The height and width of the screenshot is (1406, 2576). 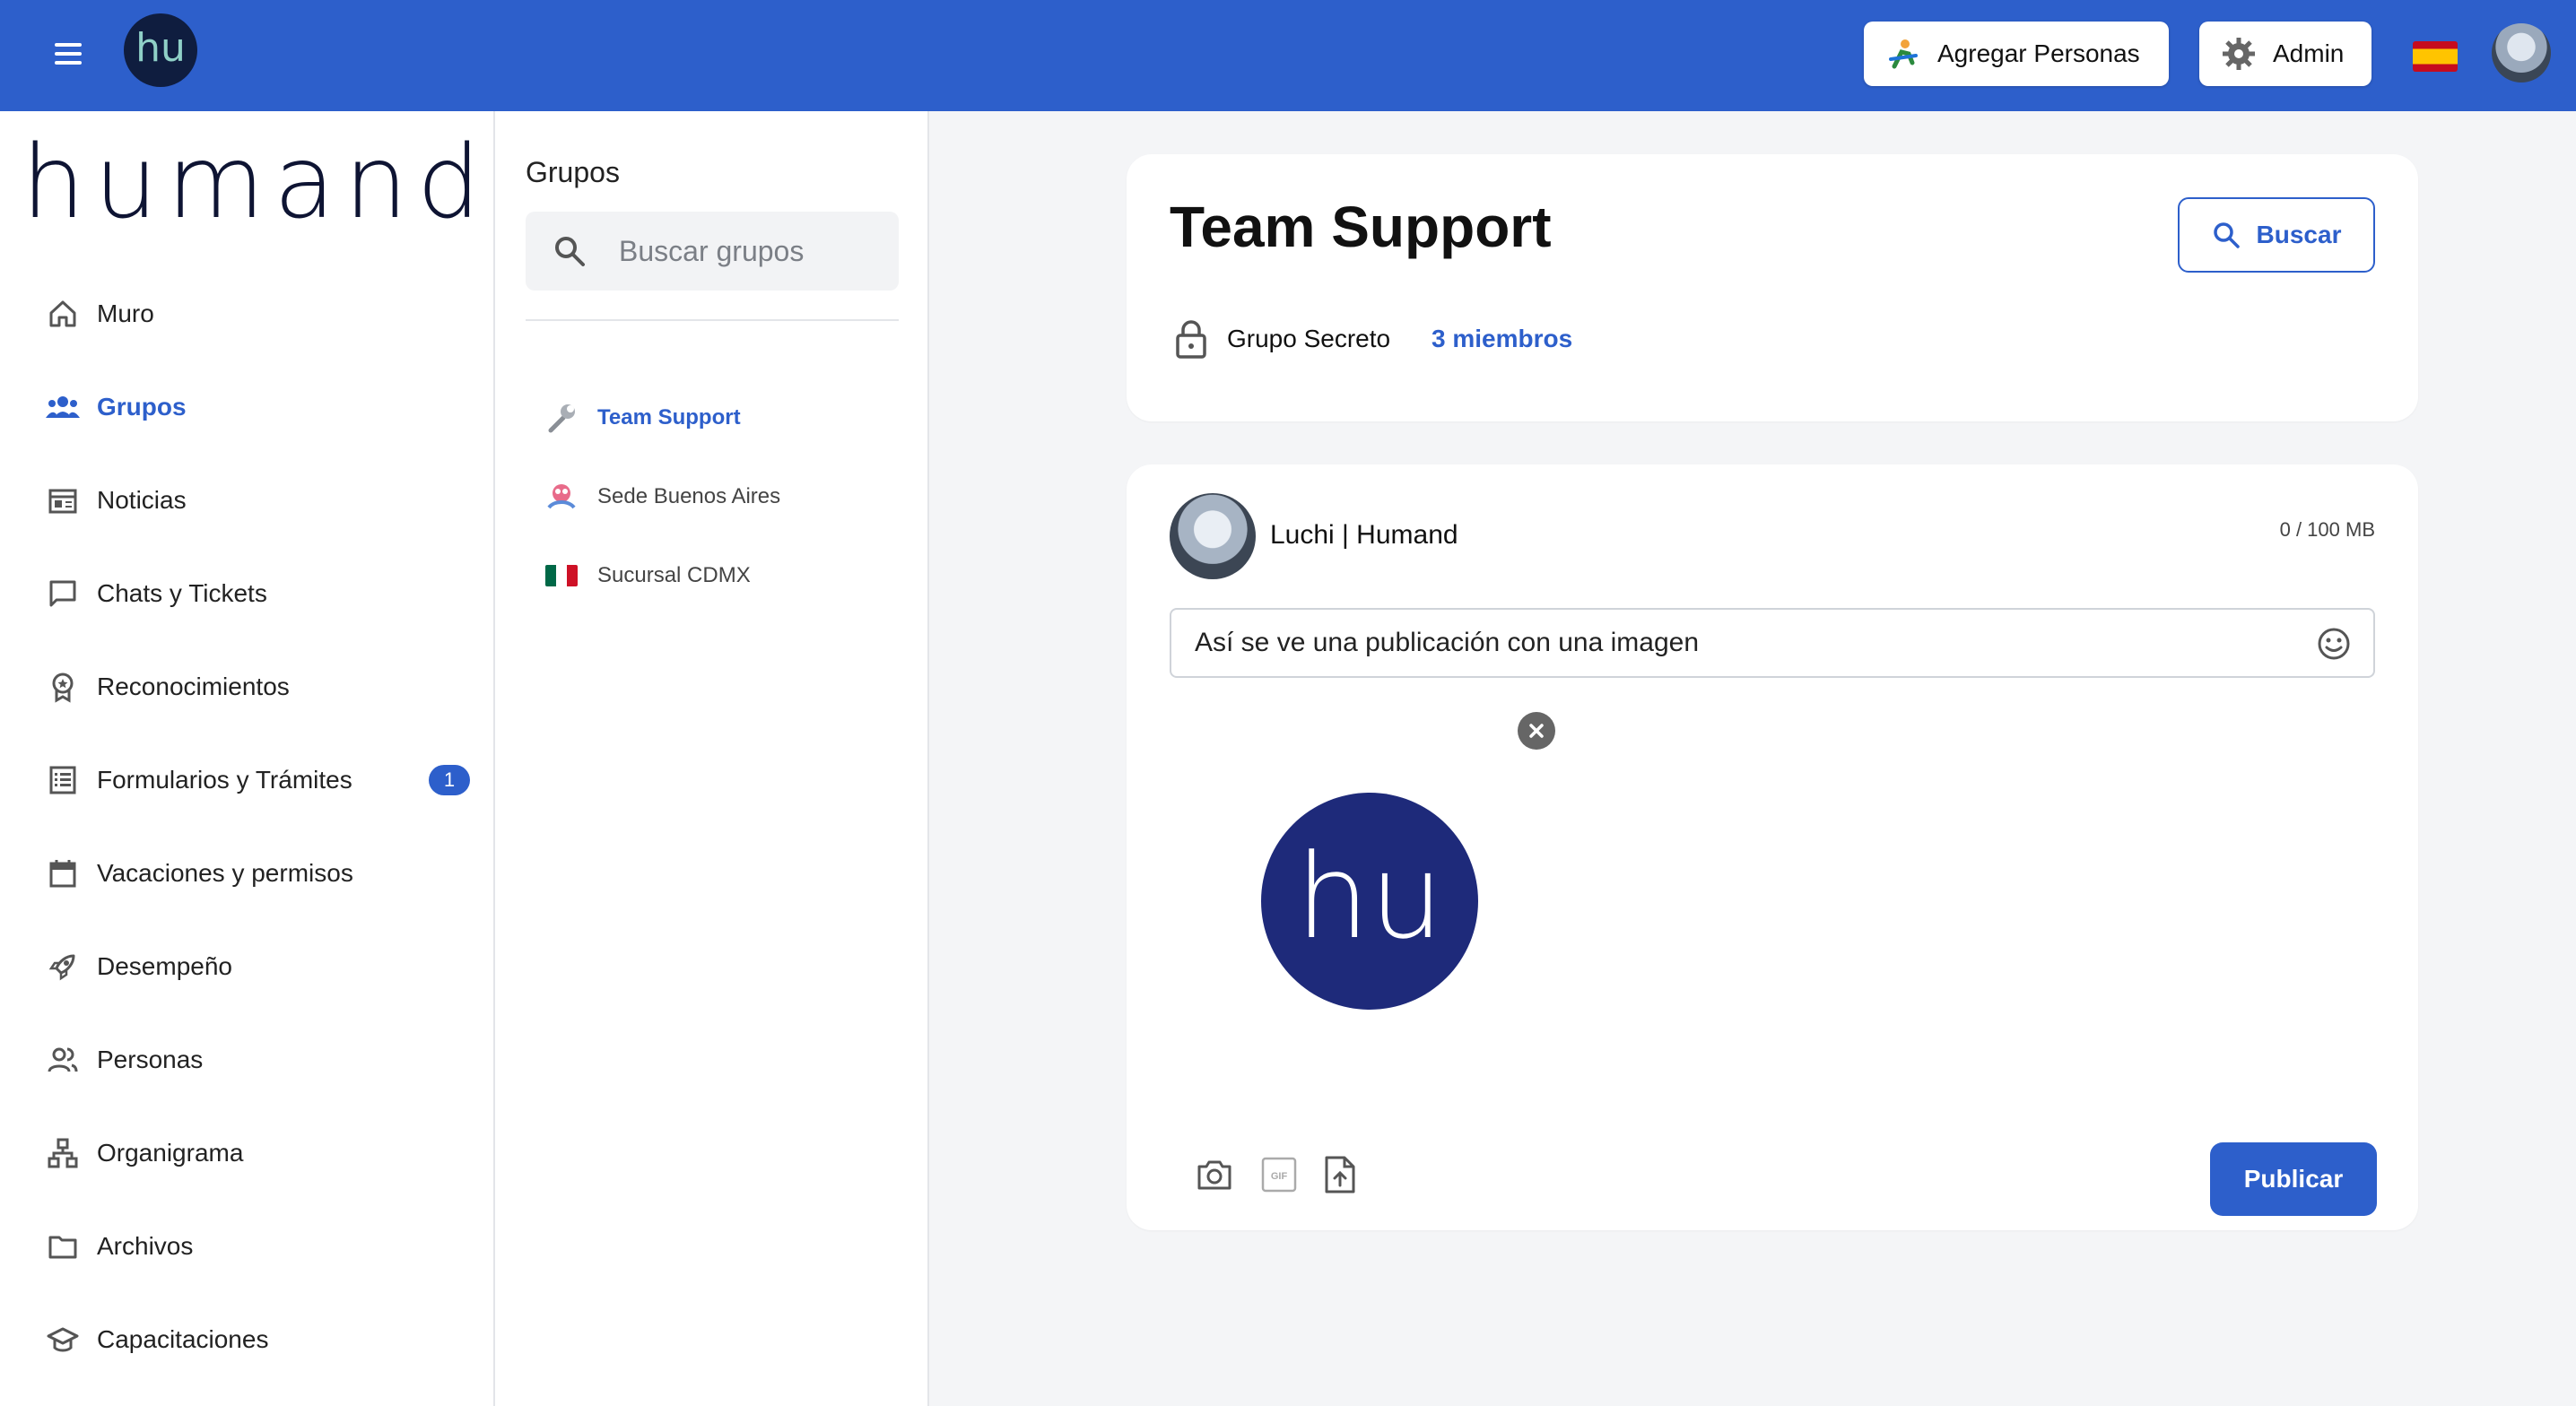 I want to click on post-input, so click(x=1742, y=643).